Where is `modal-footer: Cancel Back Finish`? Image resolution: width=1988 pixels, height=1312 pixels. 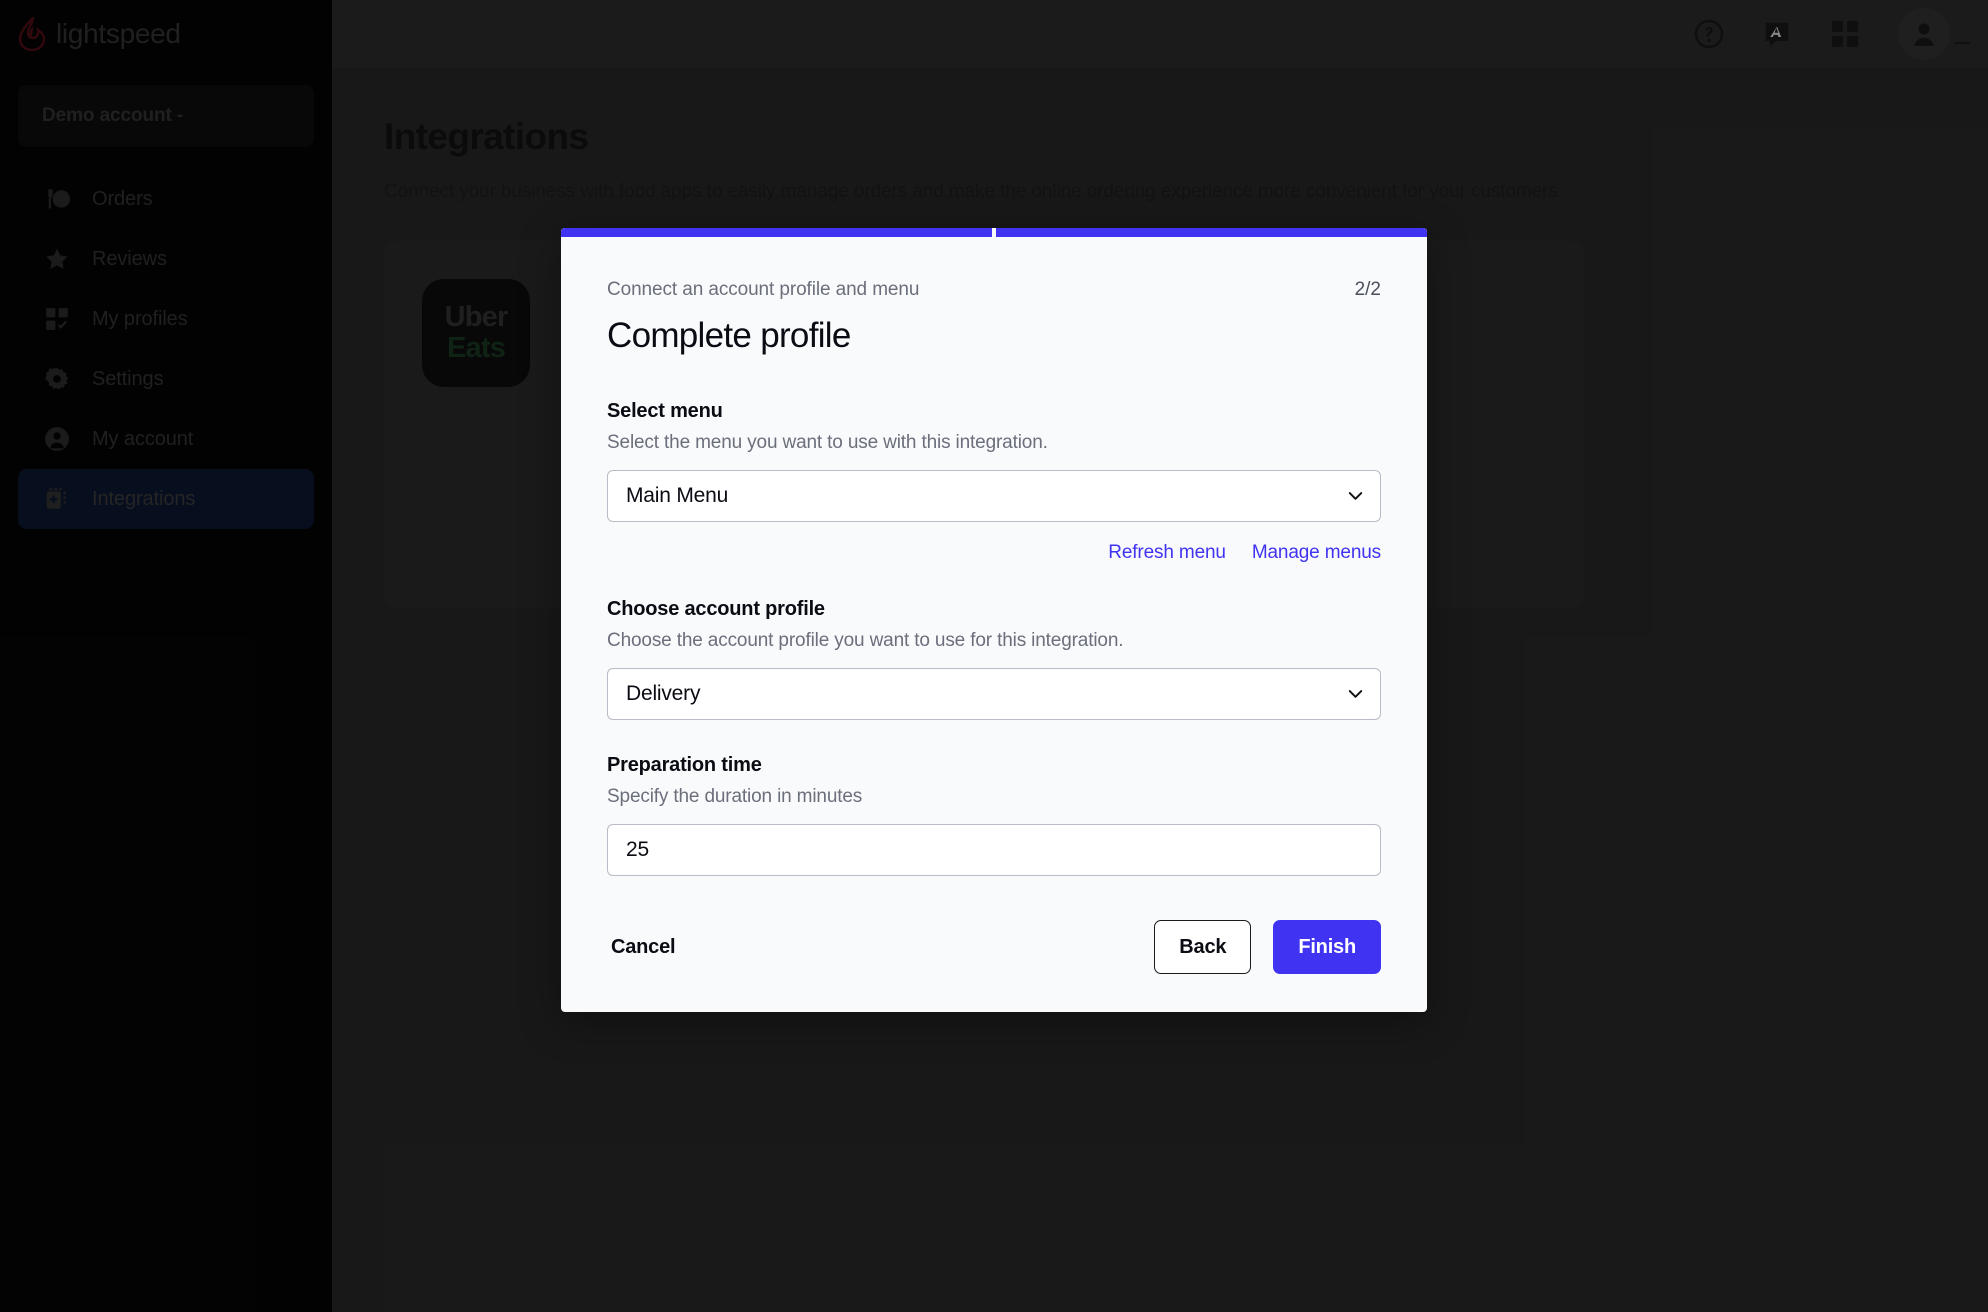
modal-footer: Cancel Back Finish is located at coordinates (994, 966).